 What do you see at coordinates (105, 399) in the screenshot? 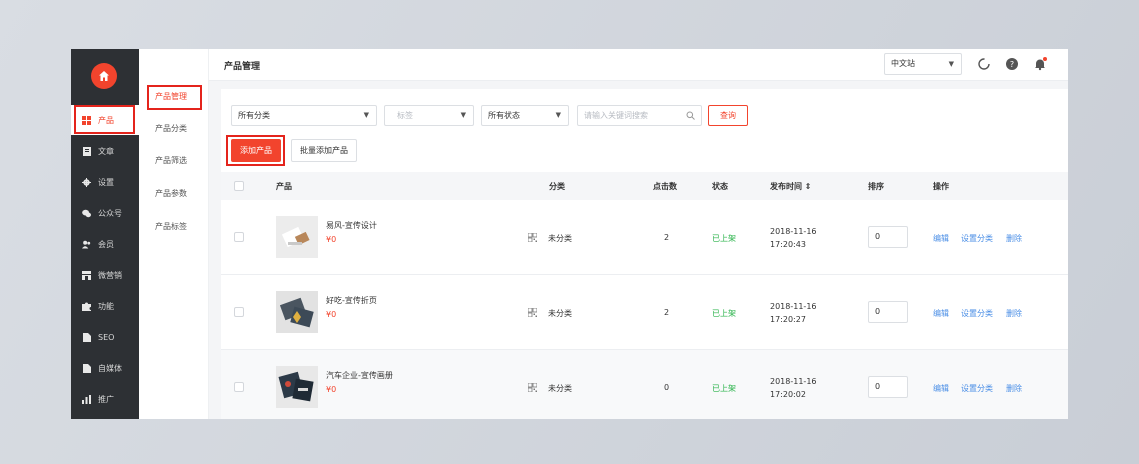
I see `sidebar-item-promotion: 推广` at bounding box center [105, 399].